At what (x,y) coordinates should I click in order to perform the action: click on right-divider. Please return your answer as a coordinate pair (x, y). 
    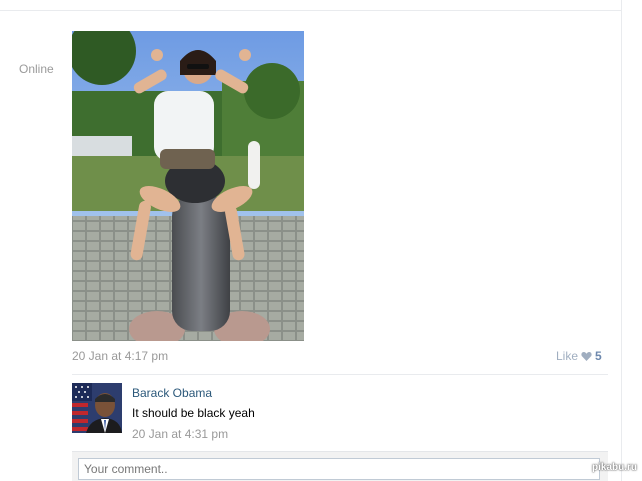
    Looking at the image, I should click on (621, 240).